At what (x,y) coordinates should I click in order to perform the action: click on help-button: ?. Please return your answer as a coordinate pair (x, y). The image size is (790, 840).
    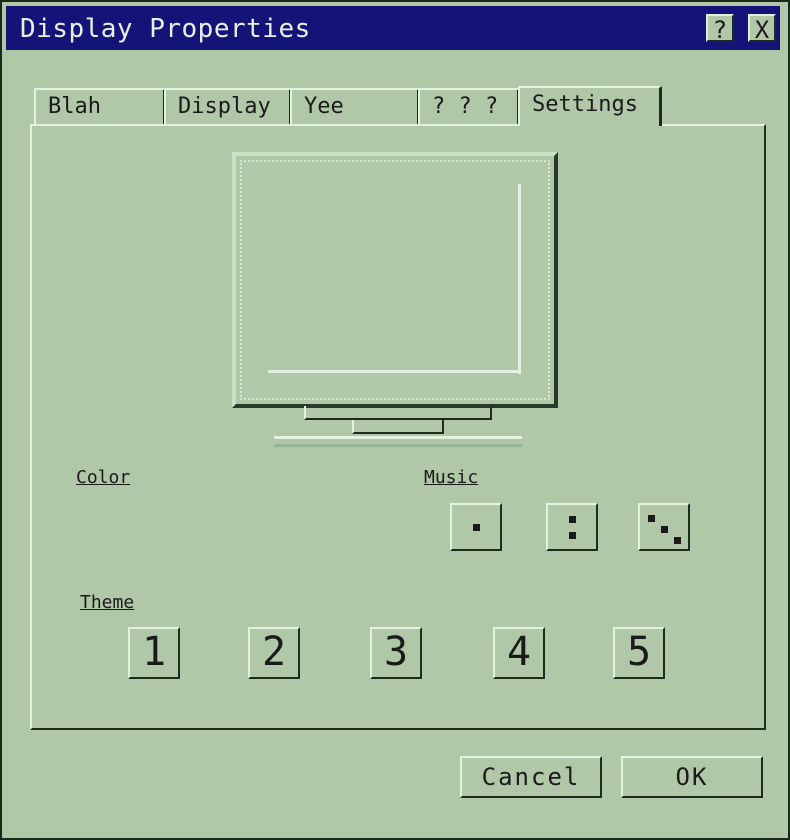
    Looking at the image, I should click on (720, 29).